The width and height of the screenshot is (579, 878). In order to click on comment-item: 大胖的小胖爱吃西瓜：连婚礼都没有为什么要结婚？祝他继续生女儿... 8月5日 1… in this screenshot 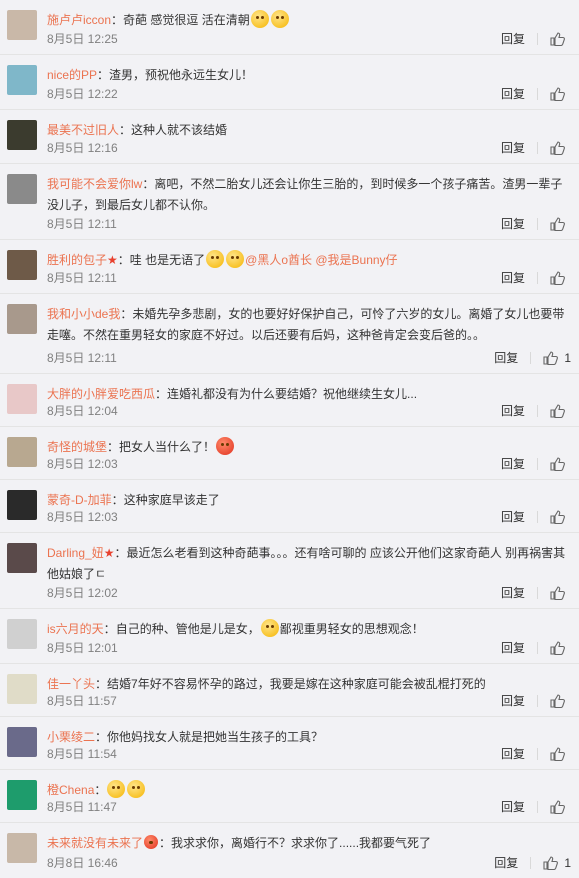, I will do `click(289, 400)`.